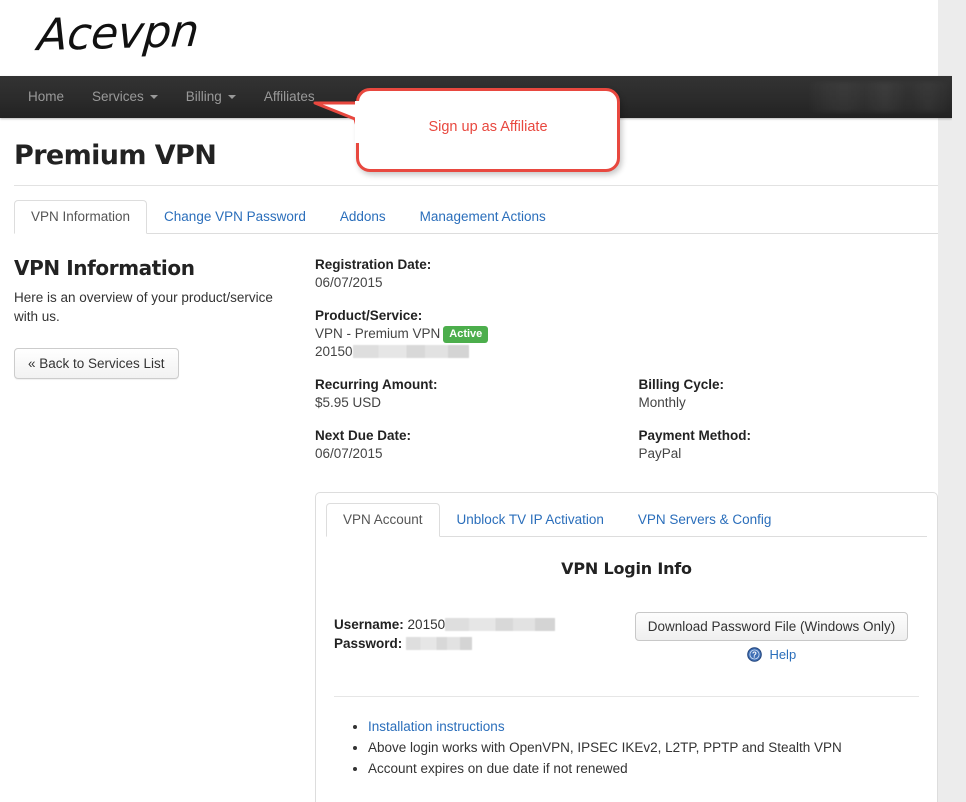  Describe the element at coordinates (476, 185) in the screenshot. I see `title-divider` at that location.